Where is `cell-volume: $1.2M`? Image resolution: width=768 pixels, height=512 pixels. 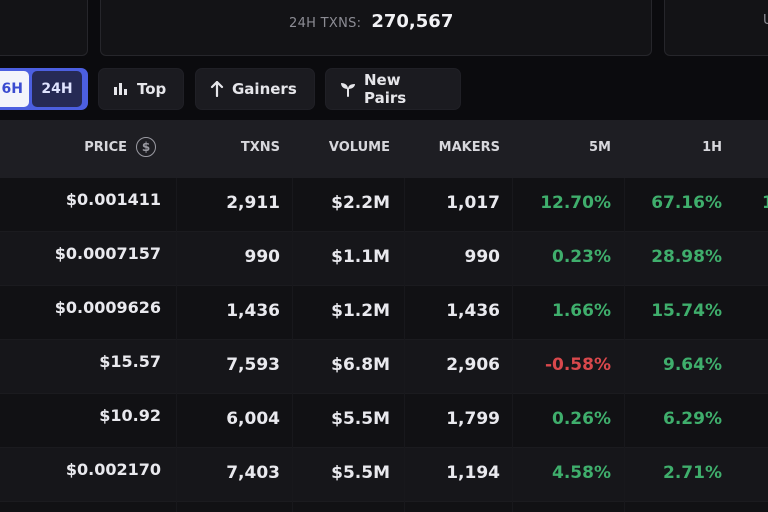
cell-volume: $1.2M is located at coordinates (360, 311).